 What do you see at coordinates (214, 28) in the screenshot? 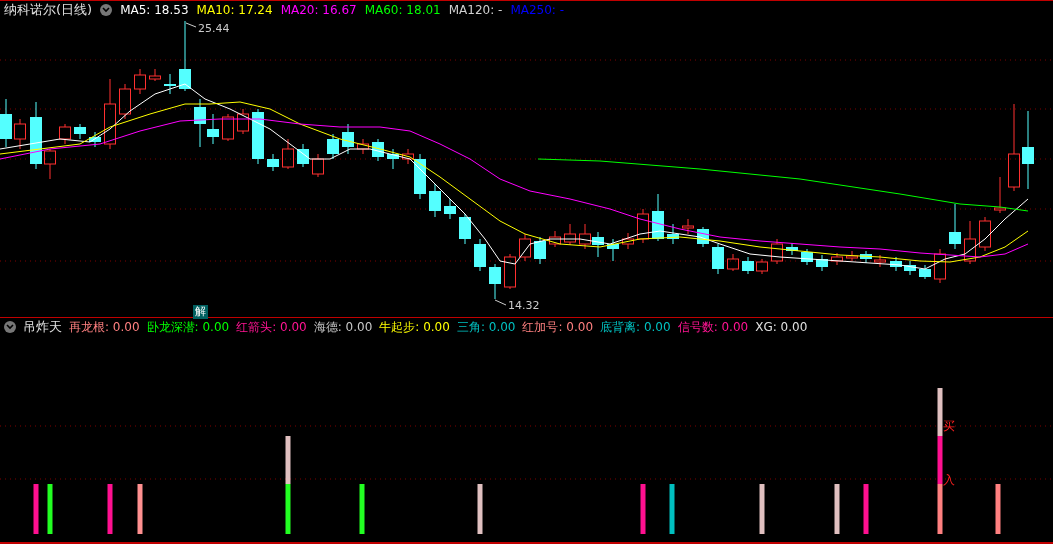
I see `high-price-label: 25.44` at bounding box center [214, 28].